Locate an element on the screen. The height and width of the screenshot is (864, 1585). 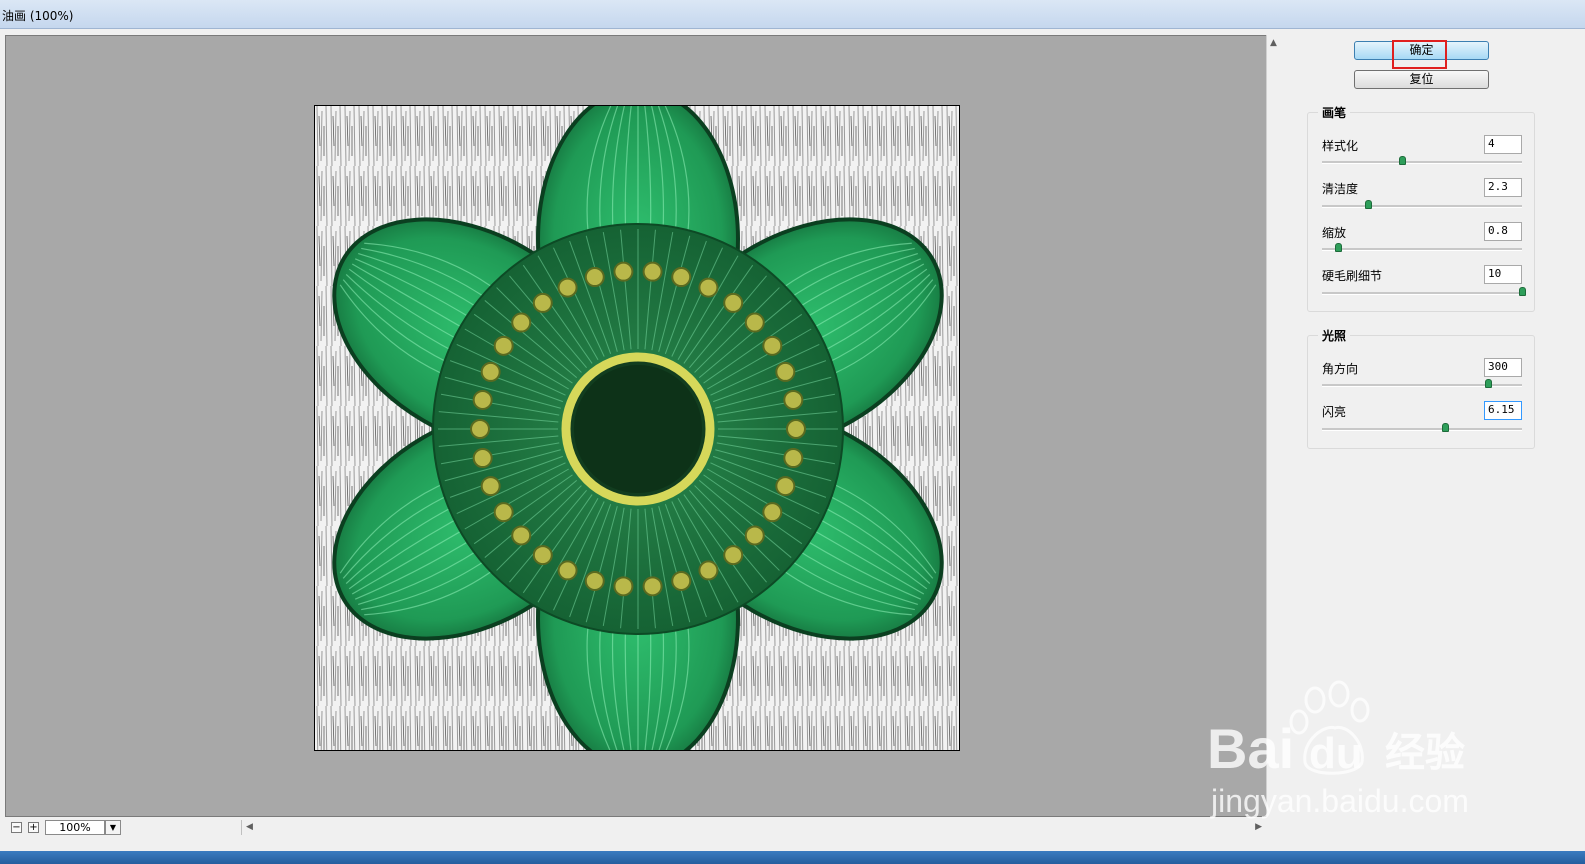
cleanliness-slider-thumb is located at coordinates (1368, 204).